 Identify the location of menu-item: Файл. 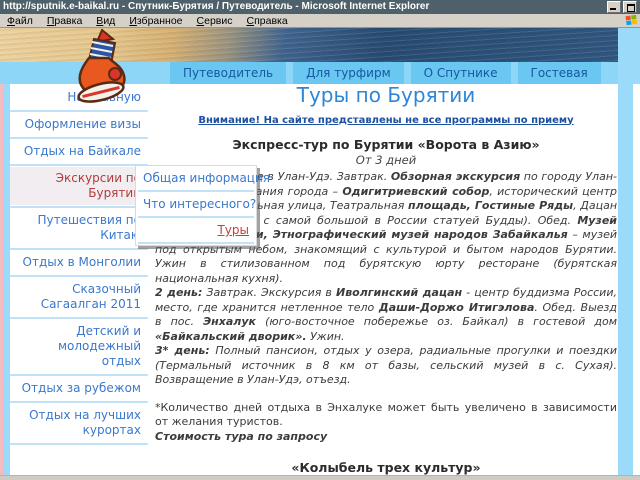
(20, 21).